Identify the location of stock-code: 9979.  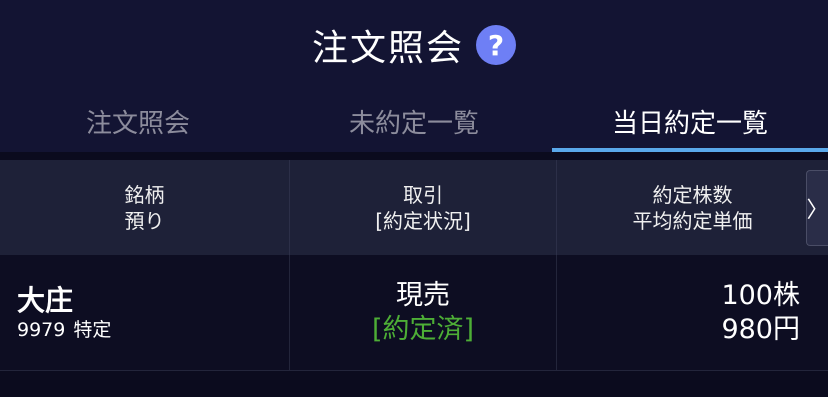
(41, 329).